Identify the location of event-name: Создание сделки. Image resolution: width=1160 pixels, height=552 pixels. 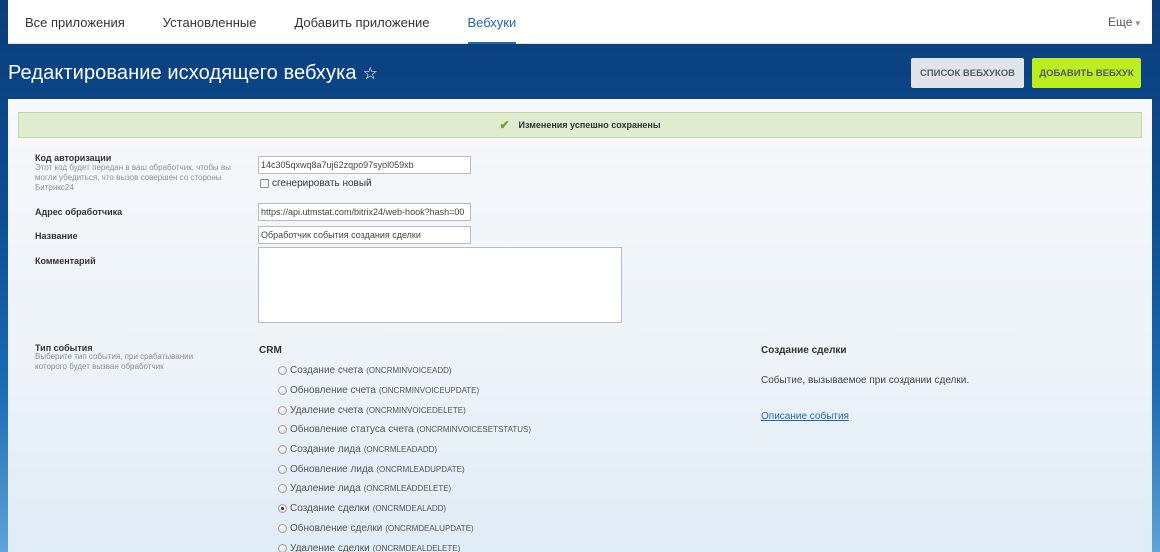
(330, 509).